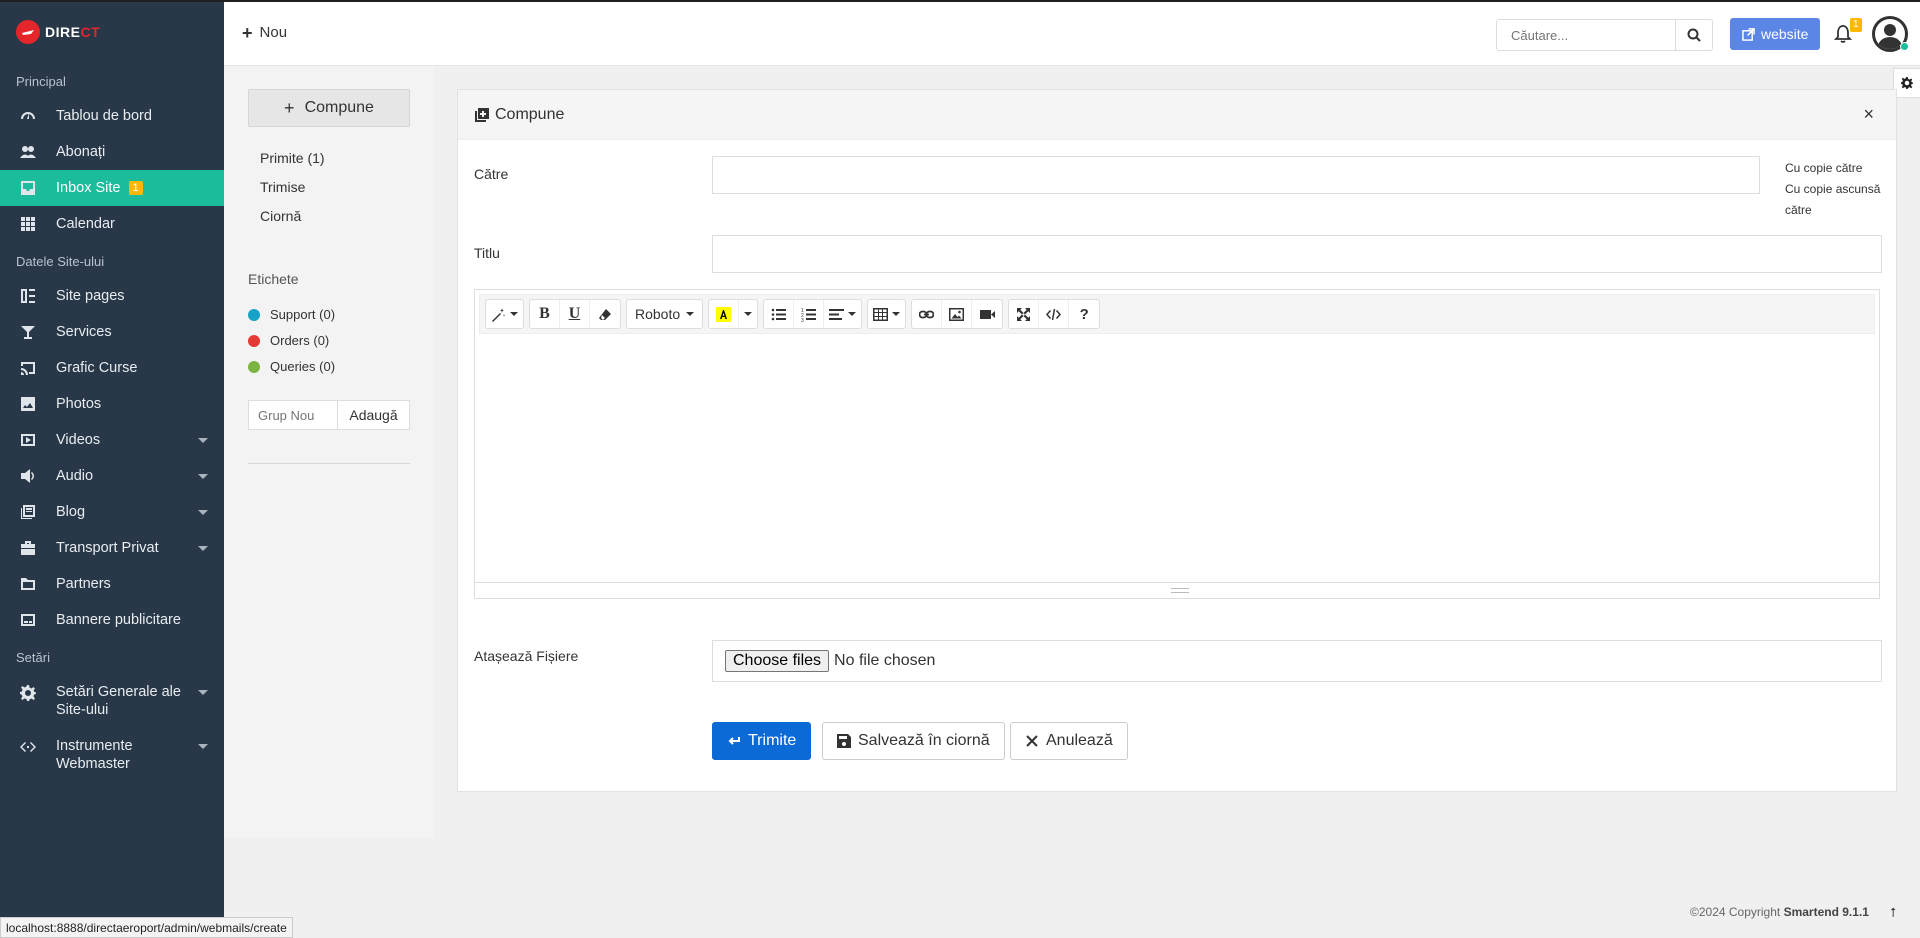  What do you see at coordinates (28, 332) in the screenshot?
I see `services-icon` at bounding box center [28, 332].